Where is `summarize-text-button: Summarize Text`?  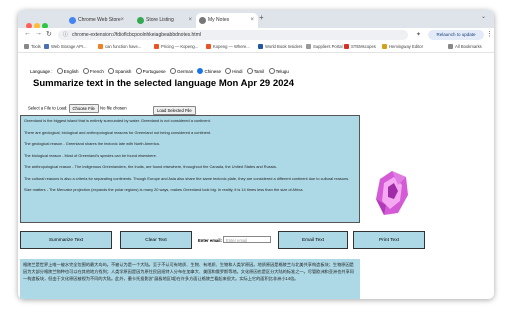
summarize-text-button: Summarize Text is located at coordinates (66, 240).